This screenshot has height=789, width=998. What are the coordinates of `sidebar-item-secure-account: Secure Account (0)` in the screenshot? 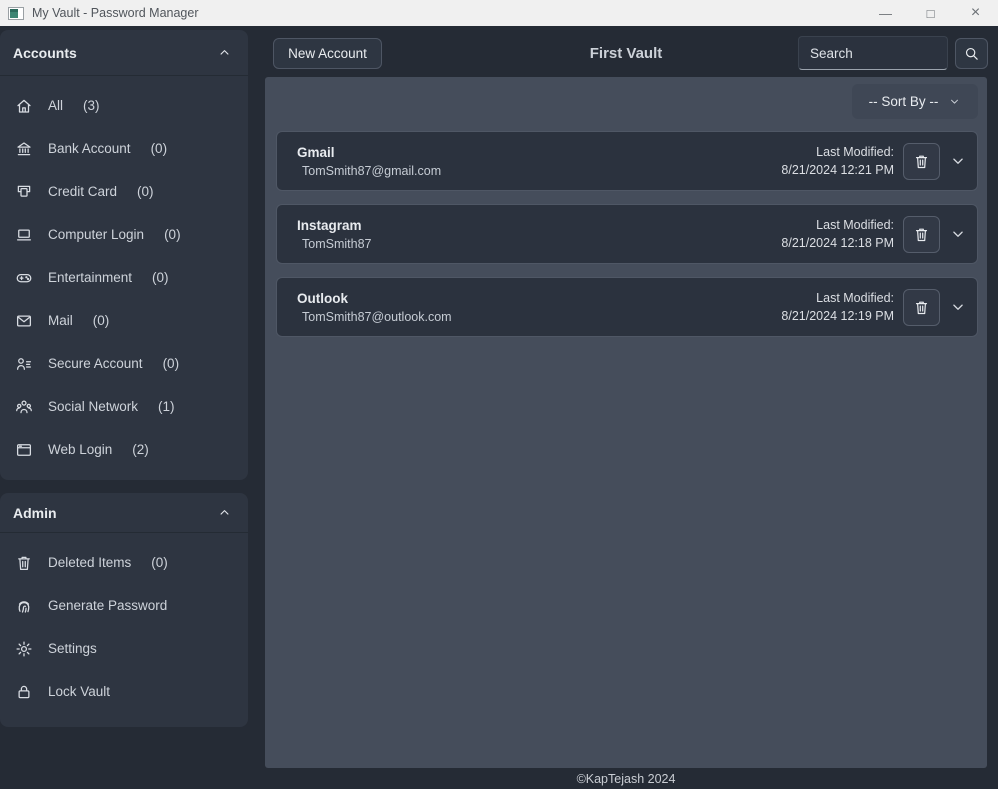 It's located at (124, 363).